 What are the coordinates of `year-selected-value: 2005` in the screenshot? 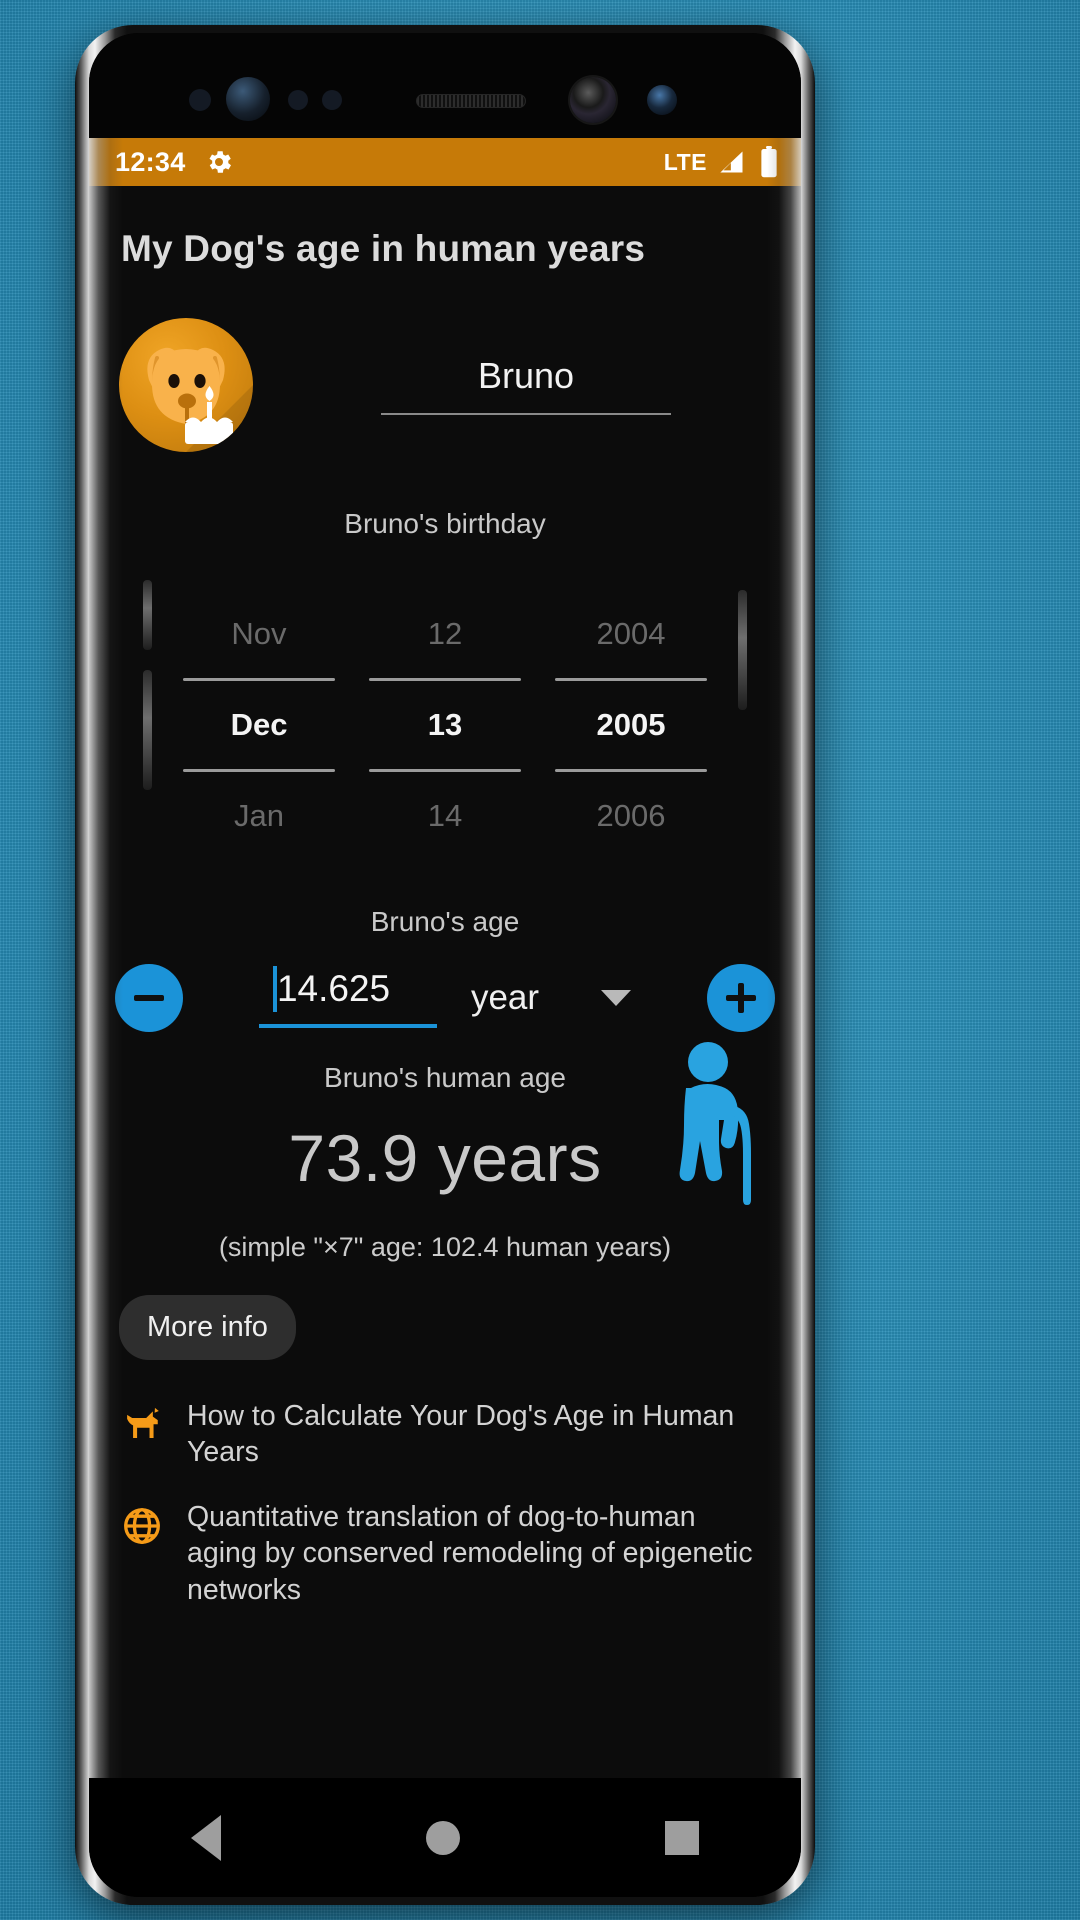 It's located at (631, 725).